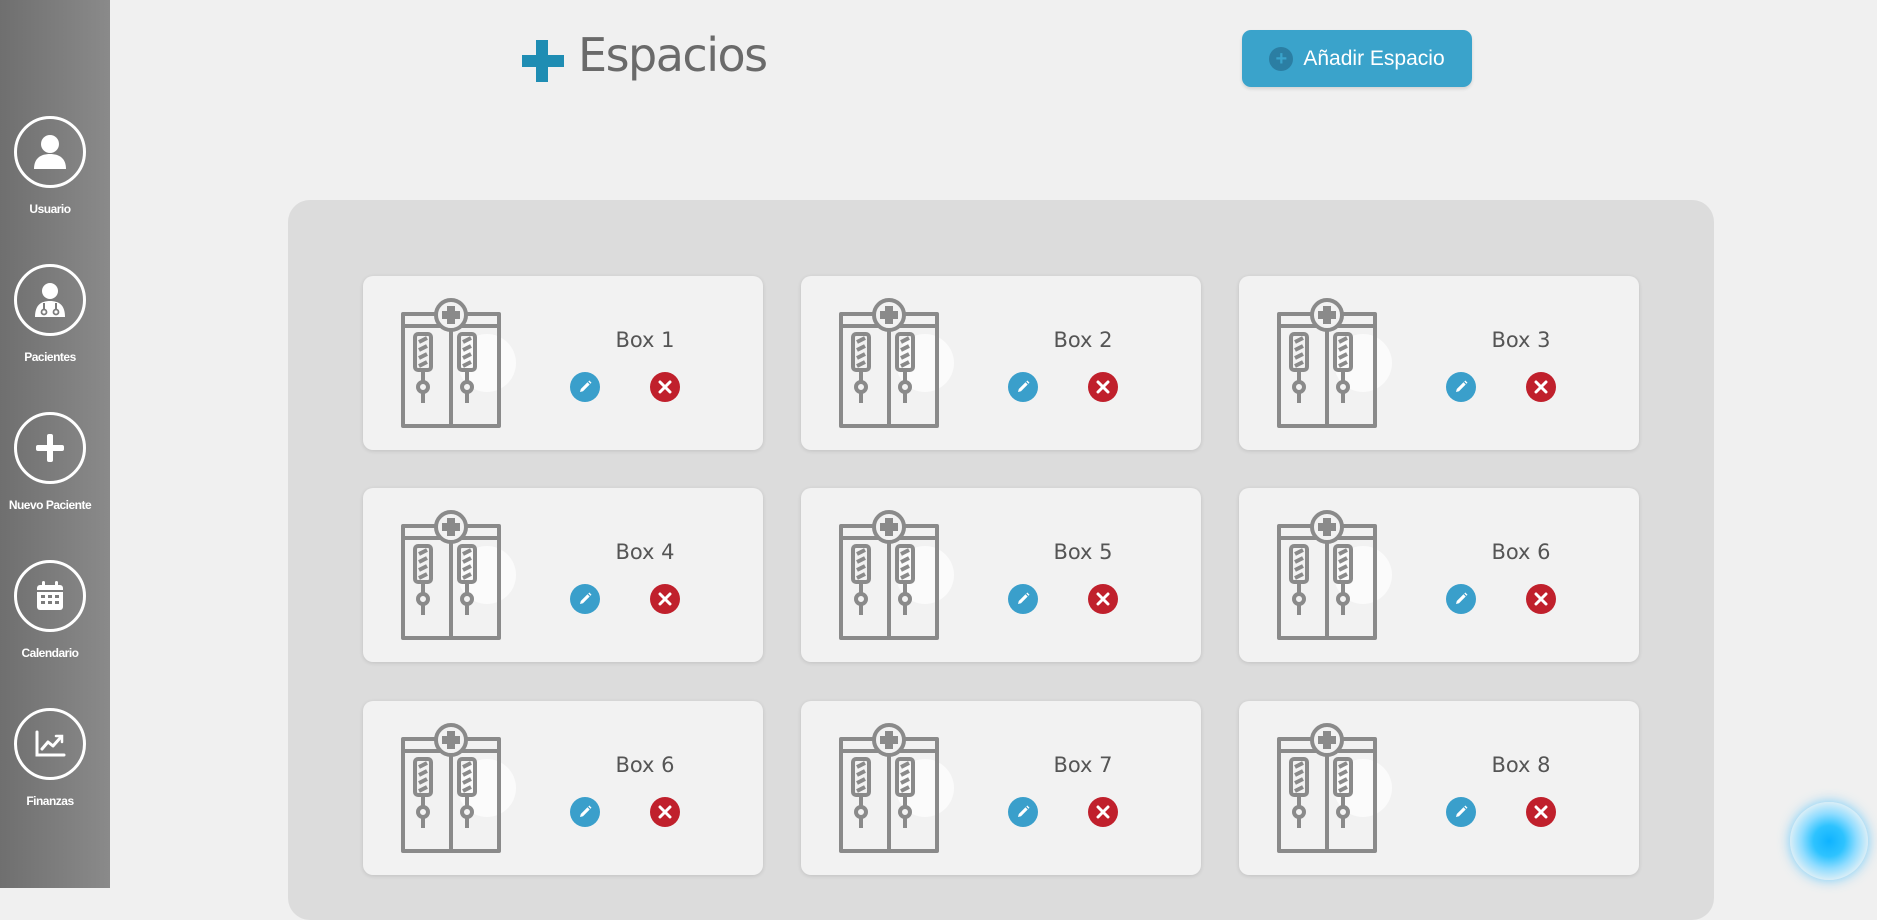 The height and width of the screenshot is (920, 1877). What do you see at coordinates (50, 152) in the screenshot?
I see `user-icon` at bounding box center [50, 152].